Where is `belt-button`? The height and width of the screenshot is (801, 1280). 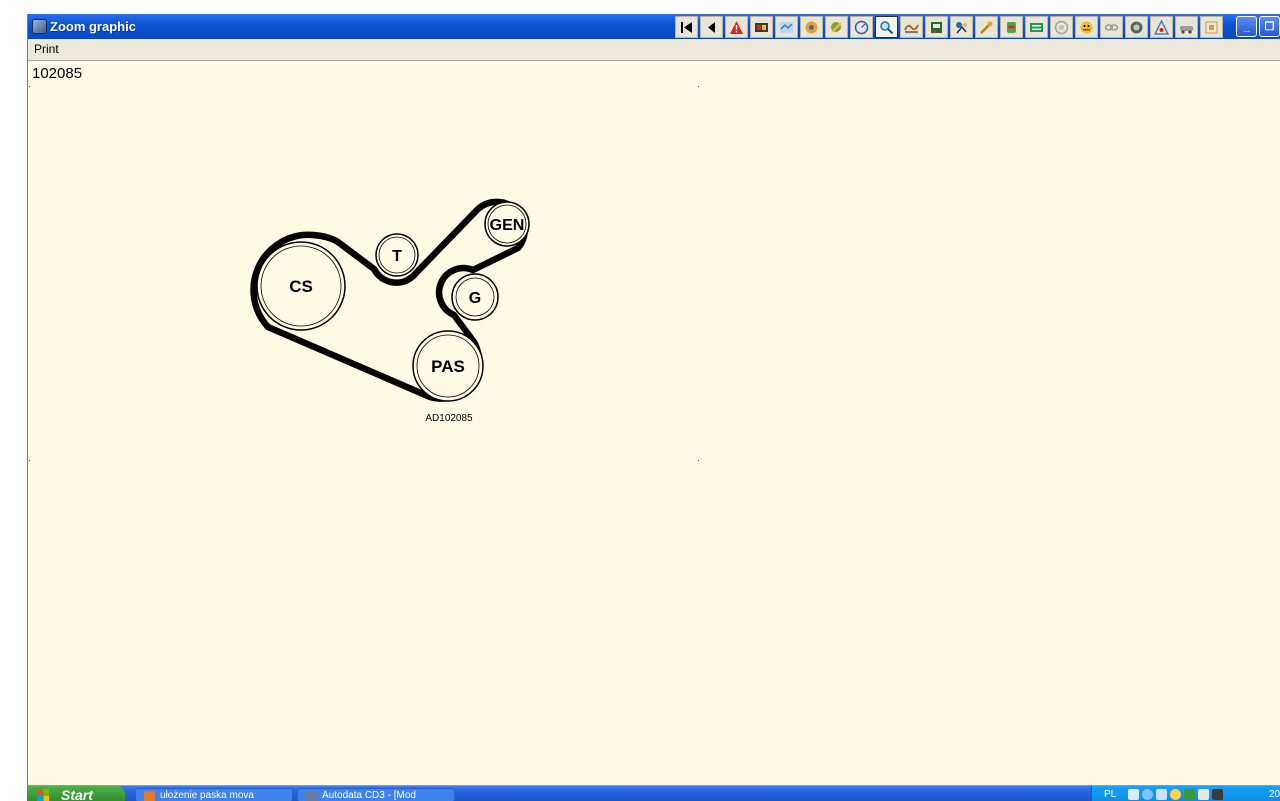
belt-button is located at coordinates (911, 27).